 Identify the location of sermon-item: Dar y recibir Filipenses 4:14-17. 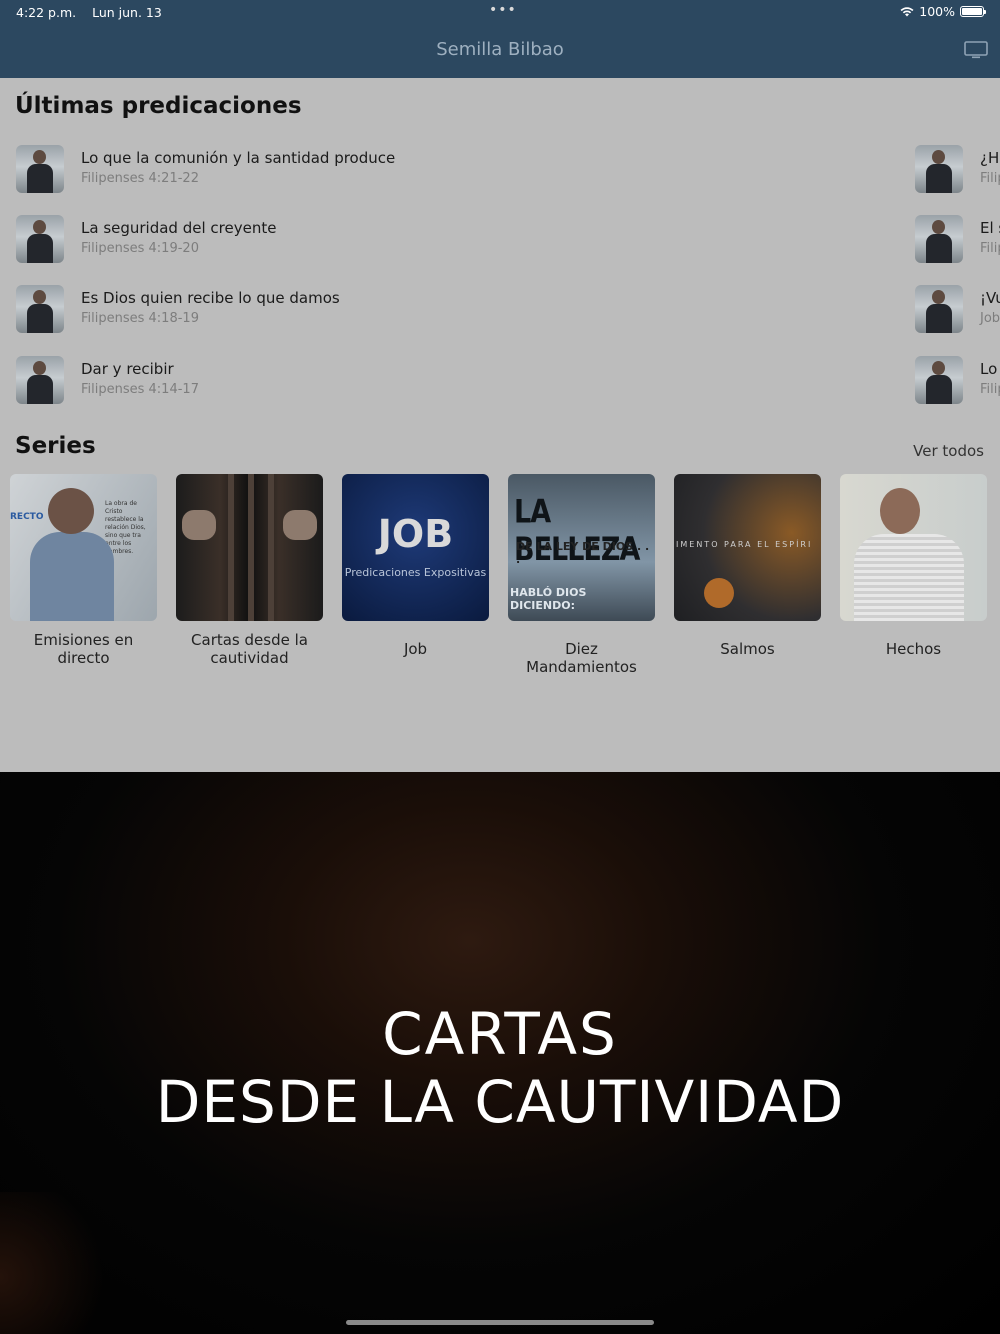
(276, 381).